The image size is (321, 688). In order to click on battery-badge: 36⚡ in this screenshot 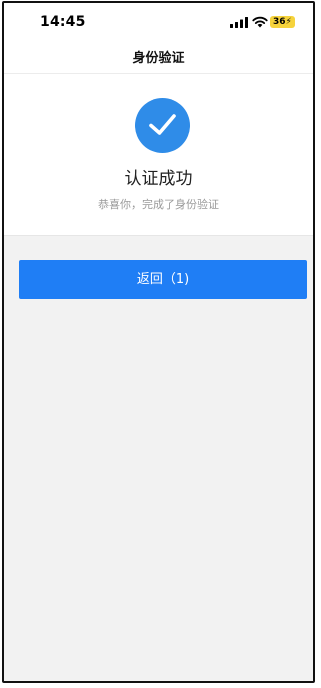, I will do `click(282, 22)`.